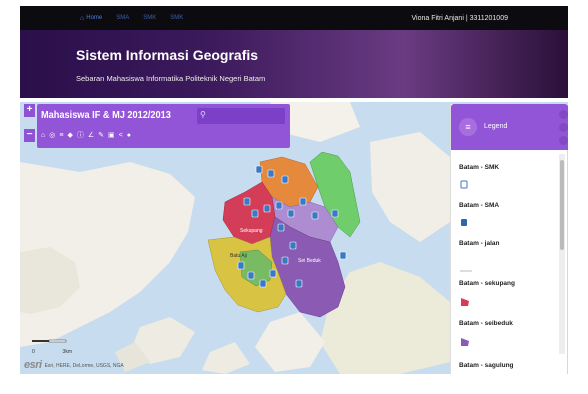  Describe the element at coordinates (101, 136) in the screenshot. I see `draw-icon: ✎` at that location.